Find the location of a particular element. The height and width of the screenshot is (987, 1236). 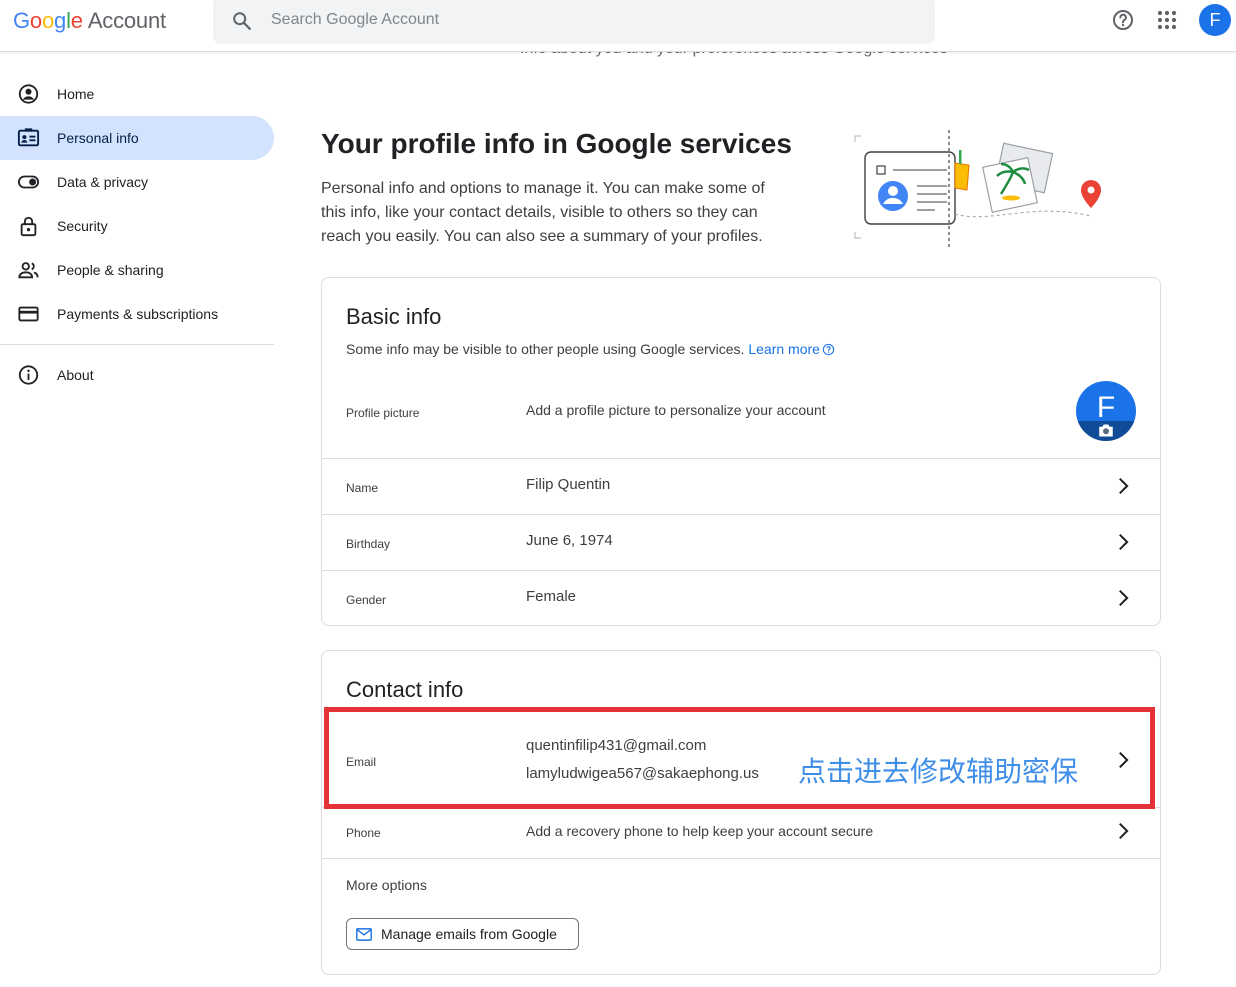

sidebar-item-data-privacy: Data & privacy is located at coordinates (137, 182).